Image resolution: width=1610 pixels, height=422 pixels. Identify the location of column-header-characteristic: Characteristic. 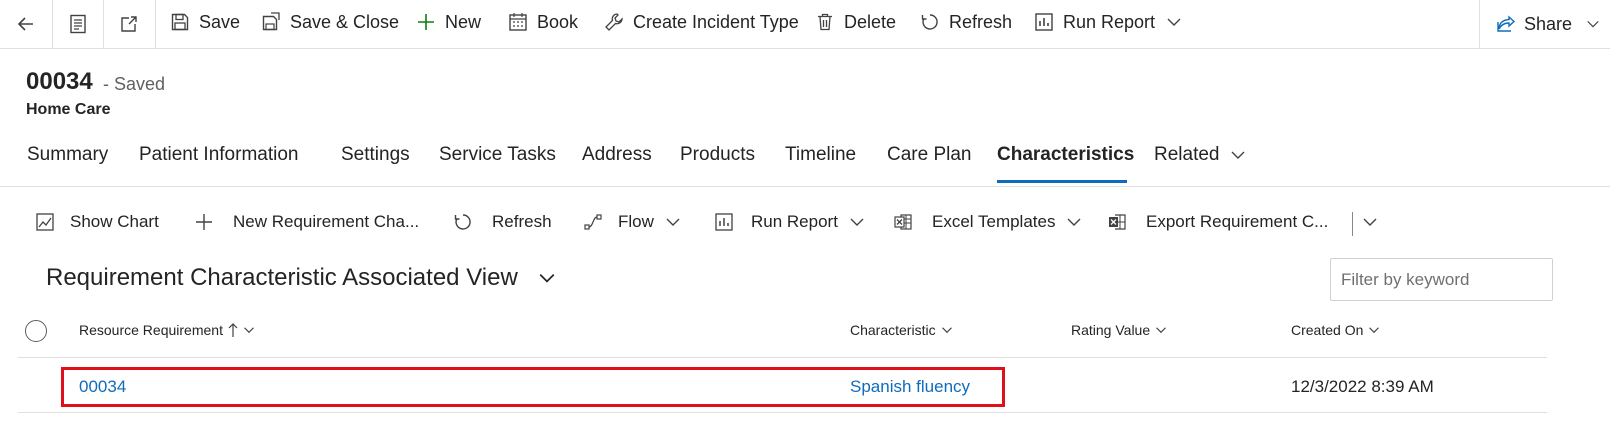
(901, 330).